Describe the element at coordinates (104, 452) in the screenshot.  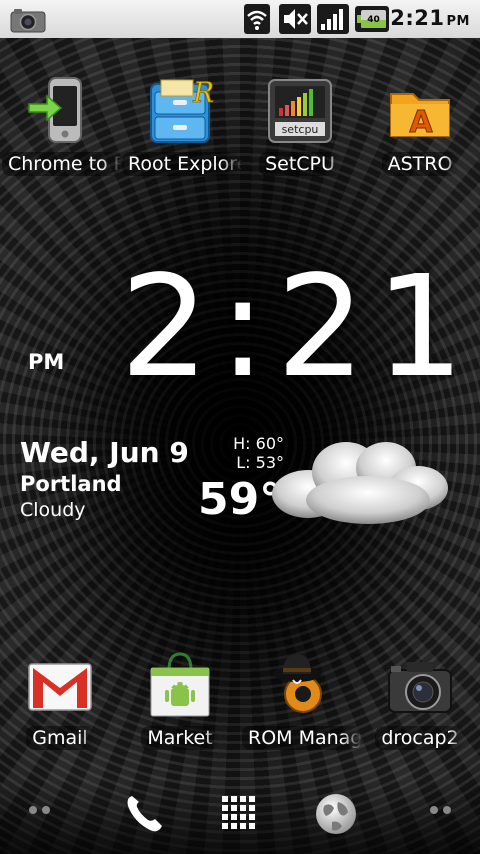
I see `weather-date: Wed, Jun 9` at that location.